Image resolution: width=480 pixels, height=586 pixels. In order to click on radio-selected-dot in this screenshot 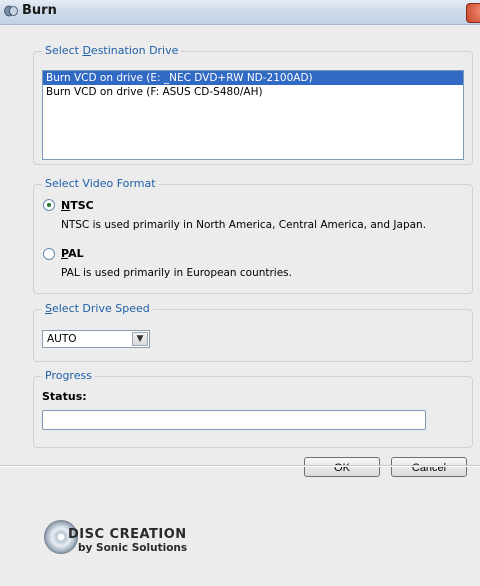, I will do `click(49, 205)`.